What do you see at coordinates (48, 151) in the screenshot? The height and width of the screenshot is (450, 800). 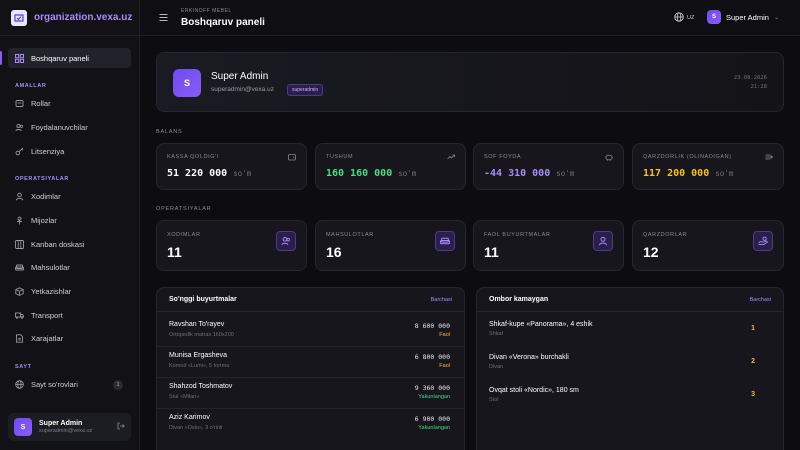 I see `sidebar-item-label: Litsenziya` at bounding box center [48, 151].